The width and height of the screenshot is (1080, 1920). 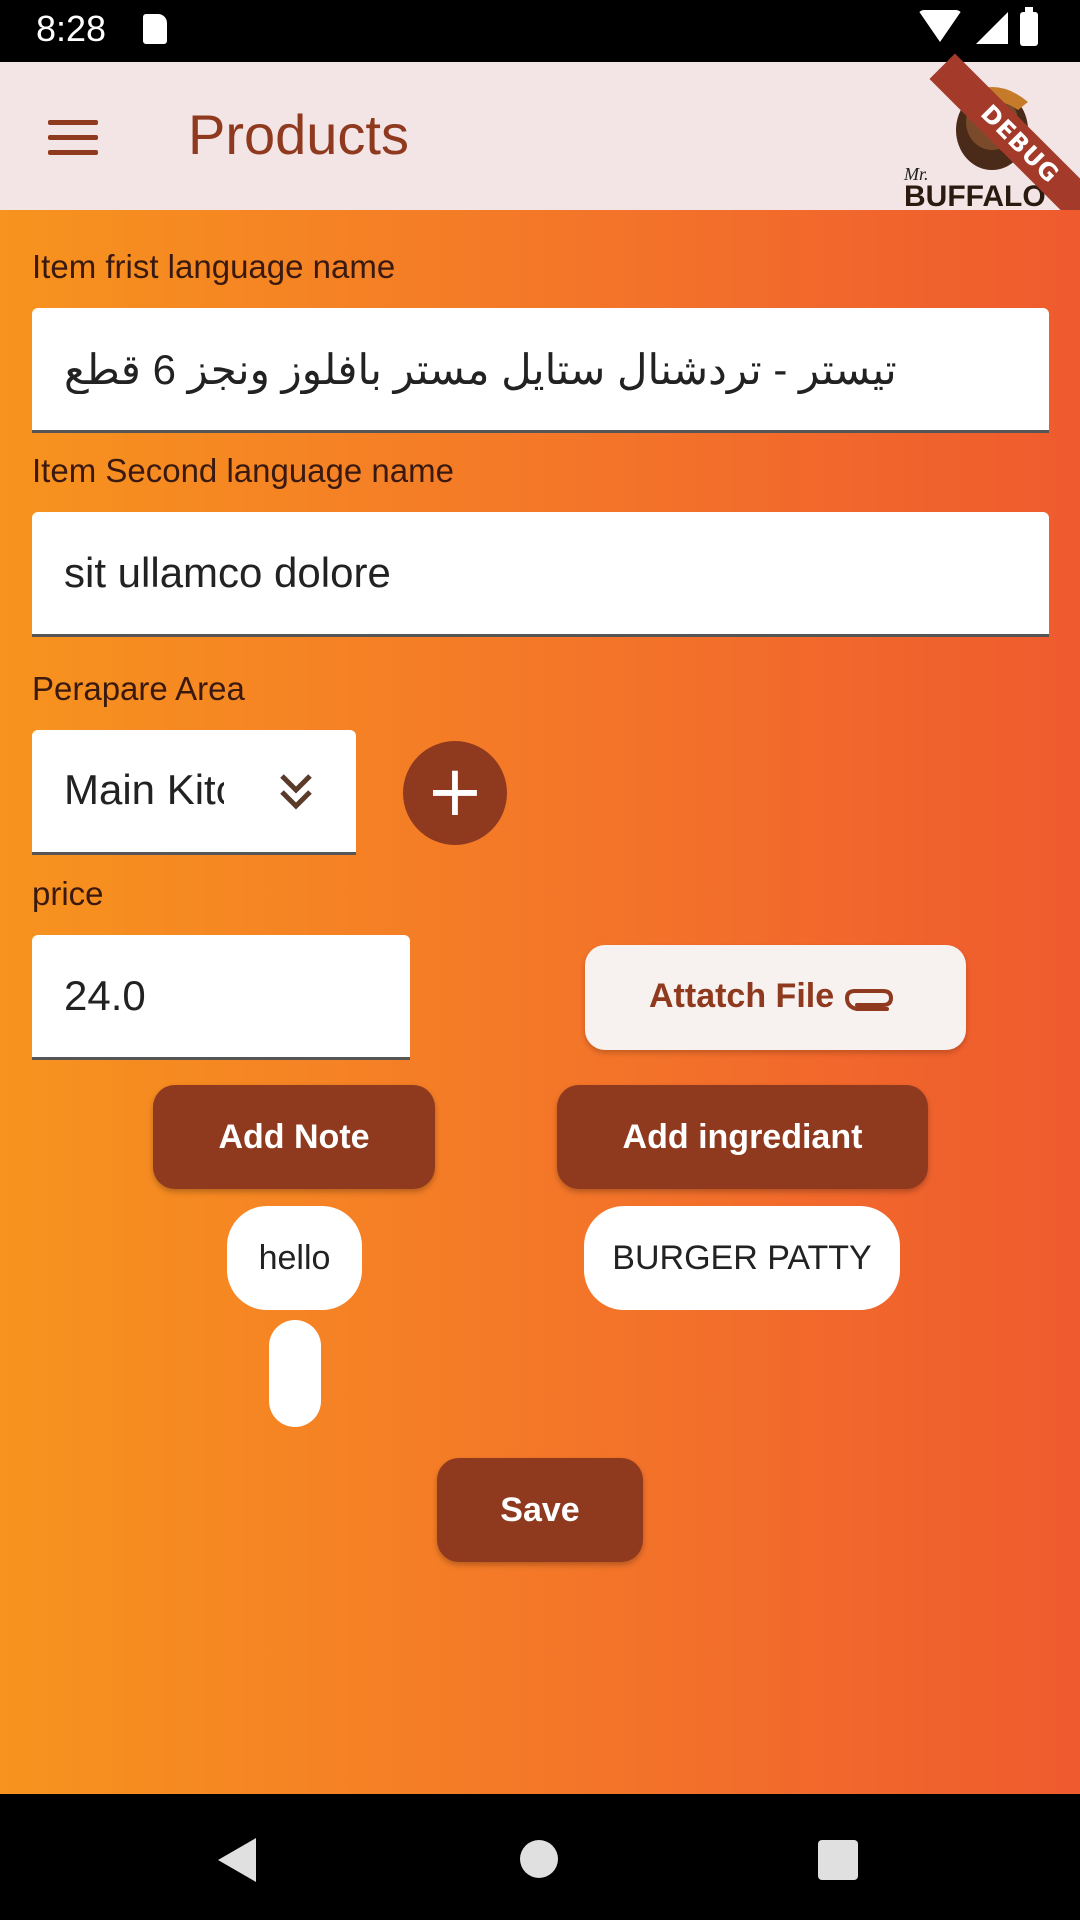 I want to click on attach-file-button: Attatch File, so click(x=775, y=997).